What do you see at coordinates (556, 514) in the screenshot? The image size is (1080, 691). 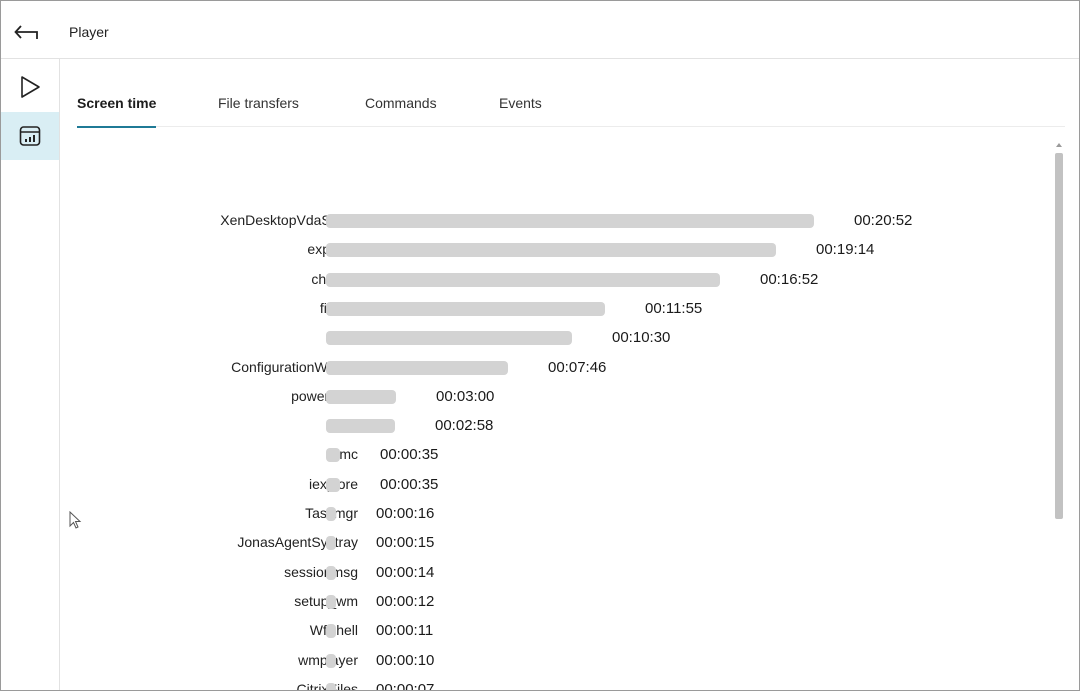 I see `chart-row: Taskmgr00:00:16` at bounding box center [556, 514].